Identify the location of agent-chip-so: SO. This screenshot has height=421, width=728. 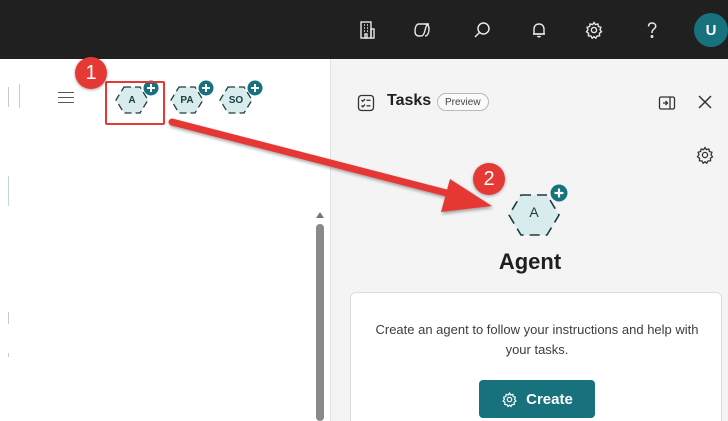
(240, 102).